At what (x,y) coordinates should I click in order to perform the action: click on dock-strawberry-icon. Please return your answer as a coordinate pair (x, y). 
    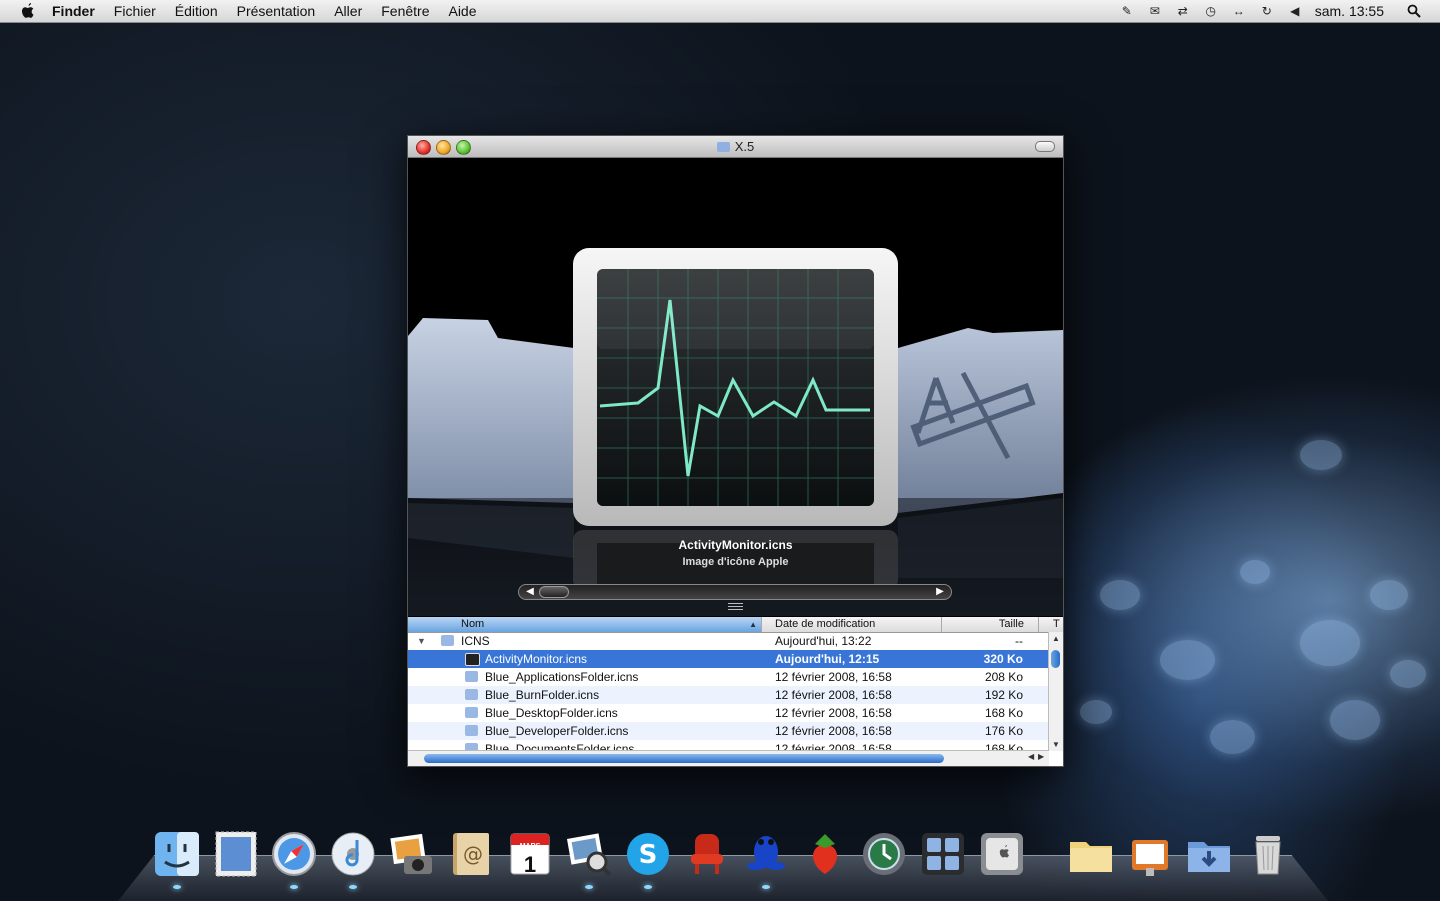
    Looking at the image, I should click on (825, 854).